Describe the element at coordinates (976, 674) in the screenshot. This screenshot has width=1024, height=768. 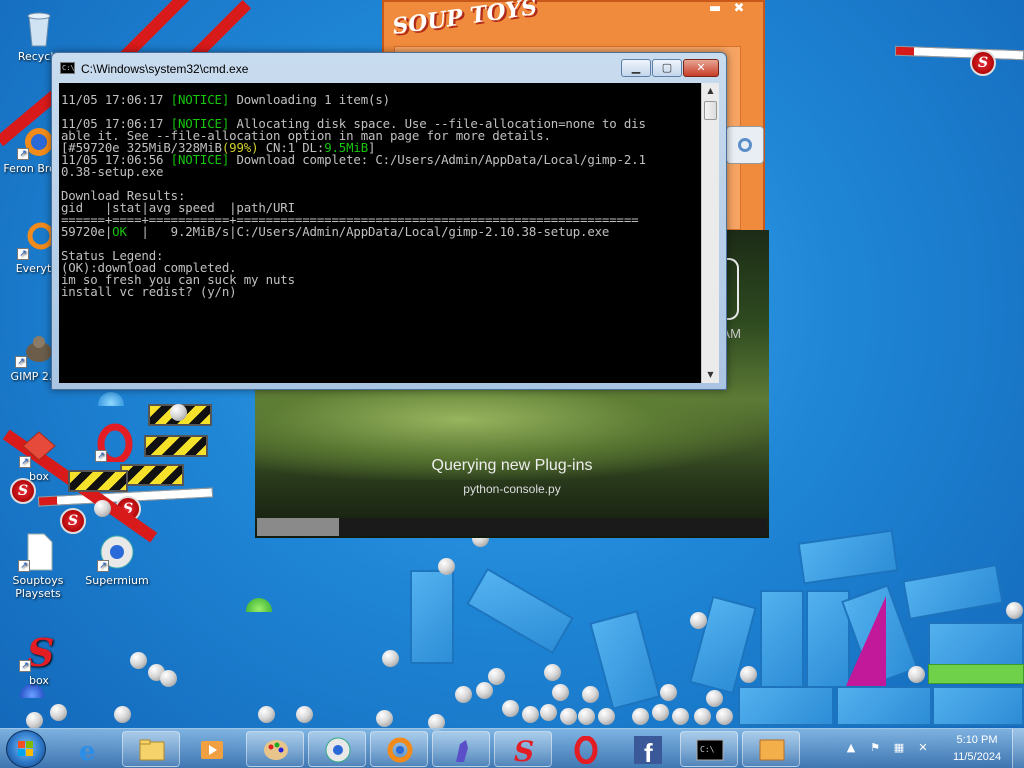
I see `green-bar` at that location.